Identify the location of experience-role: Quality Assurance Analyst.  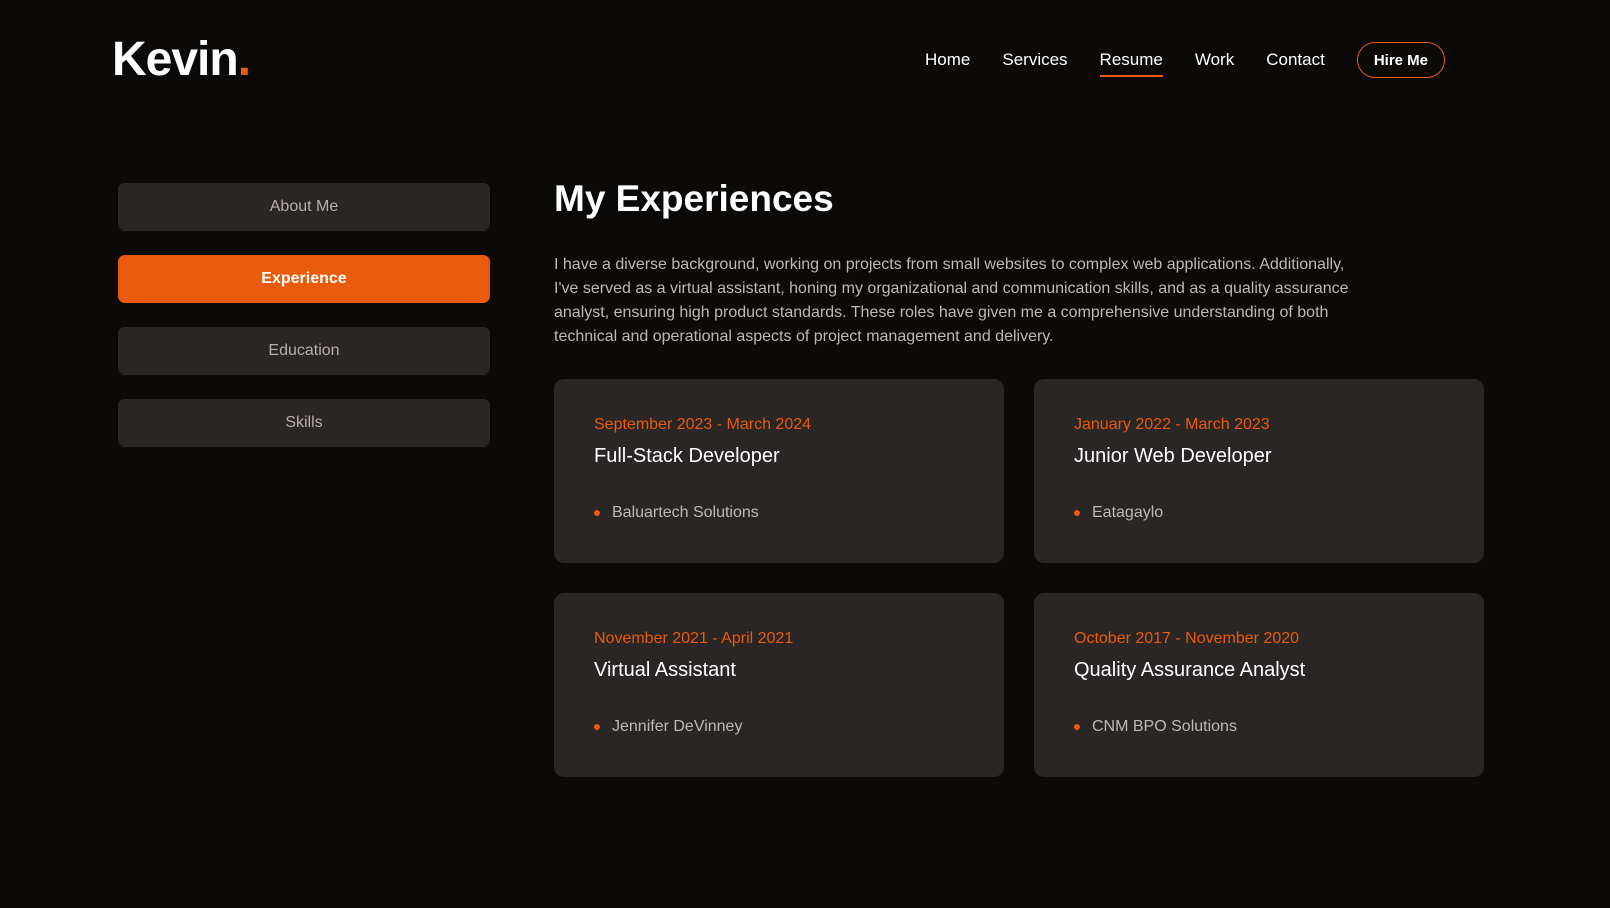
(1190, 670).